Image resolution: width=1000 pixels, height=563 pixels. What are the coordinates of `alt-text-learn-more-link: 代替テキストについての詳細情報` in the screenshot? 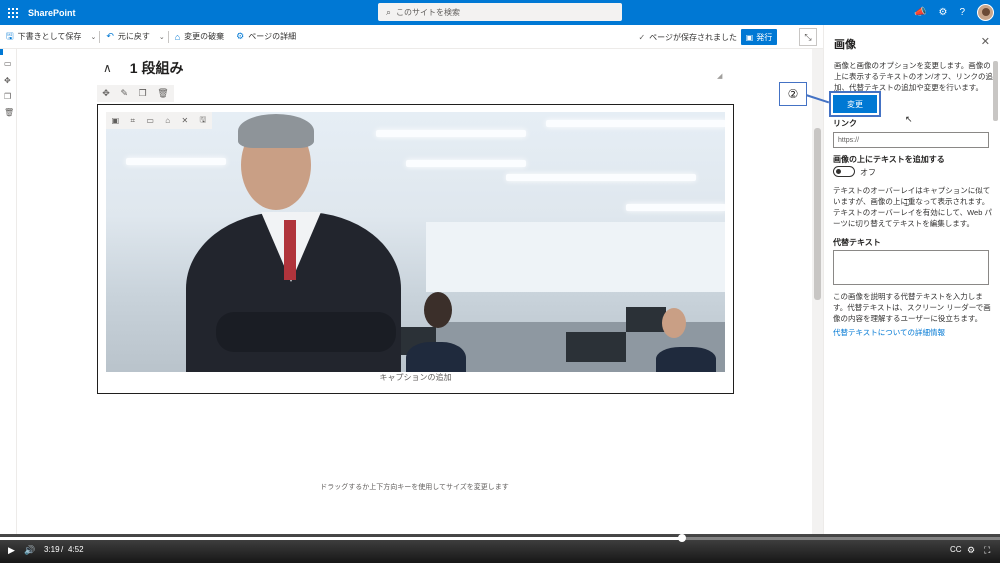 It's located at (889, 332).